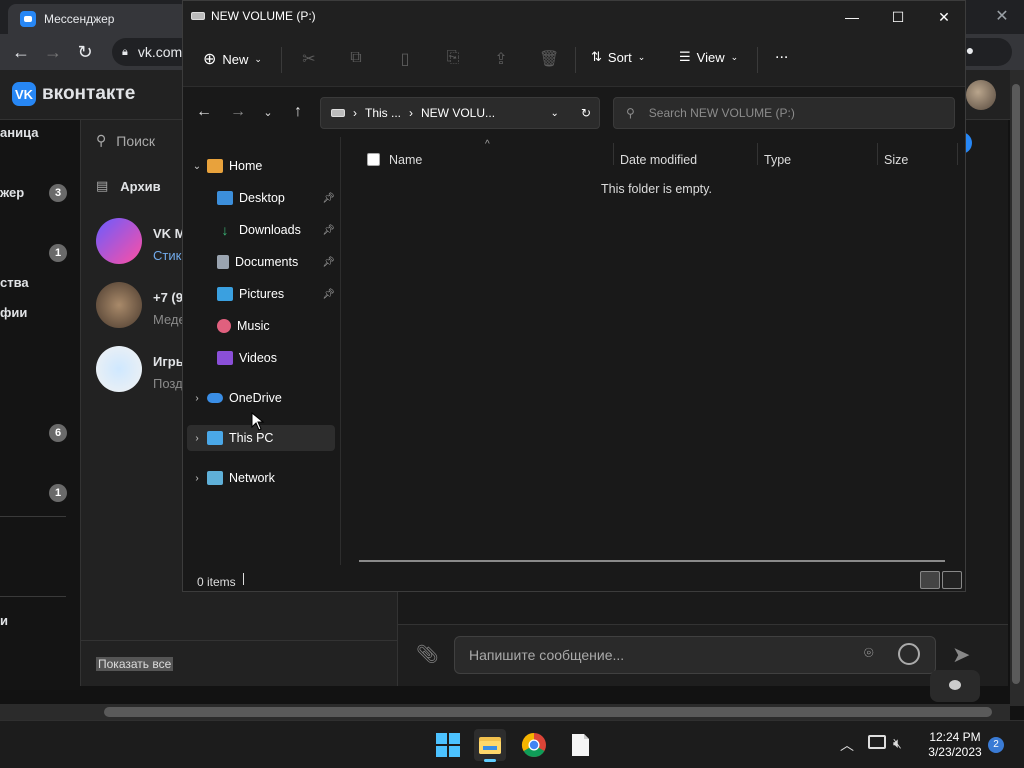 Image resolution: width=1024 pixels, height=768 pixels. What do you see at coordinates (534, 745) in the screenshot?
I see `taskbar-chrome` at bounding box center [534, 745].